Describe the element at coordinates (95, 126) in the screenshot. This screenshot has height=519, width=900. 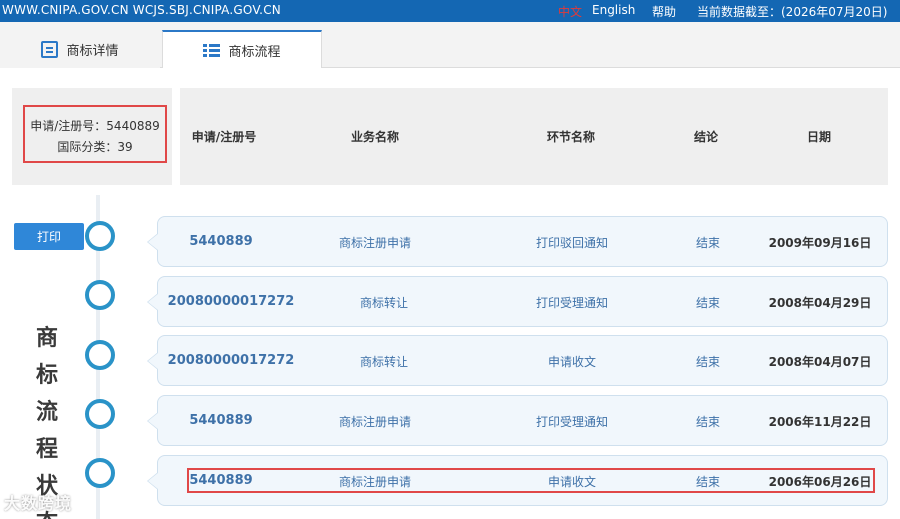
I see `reg-number: 申请/注册号：5440889` at that location.